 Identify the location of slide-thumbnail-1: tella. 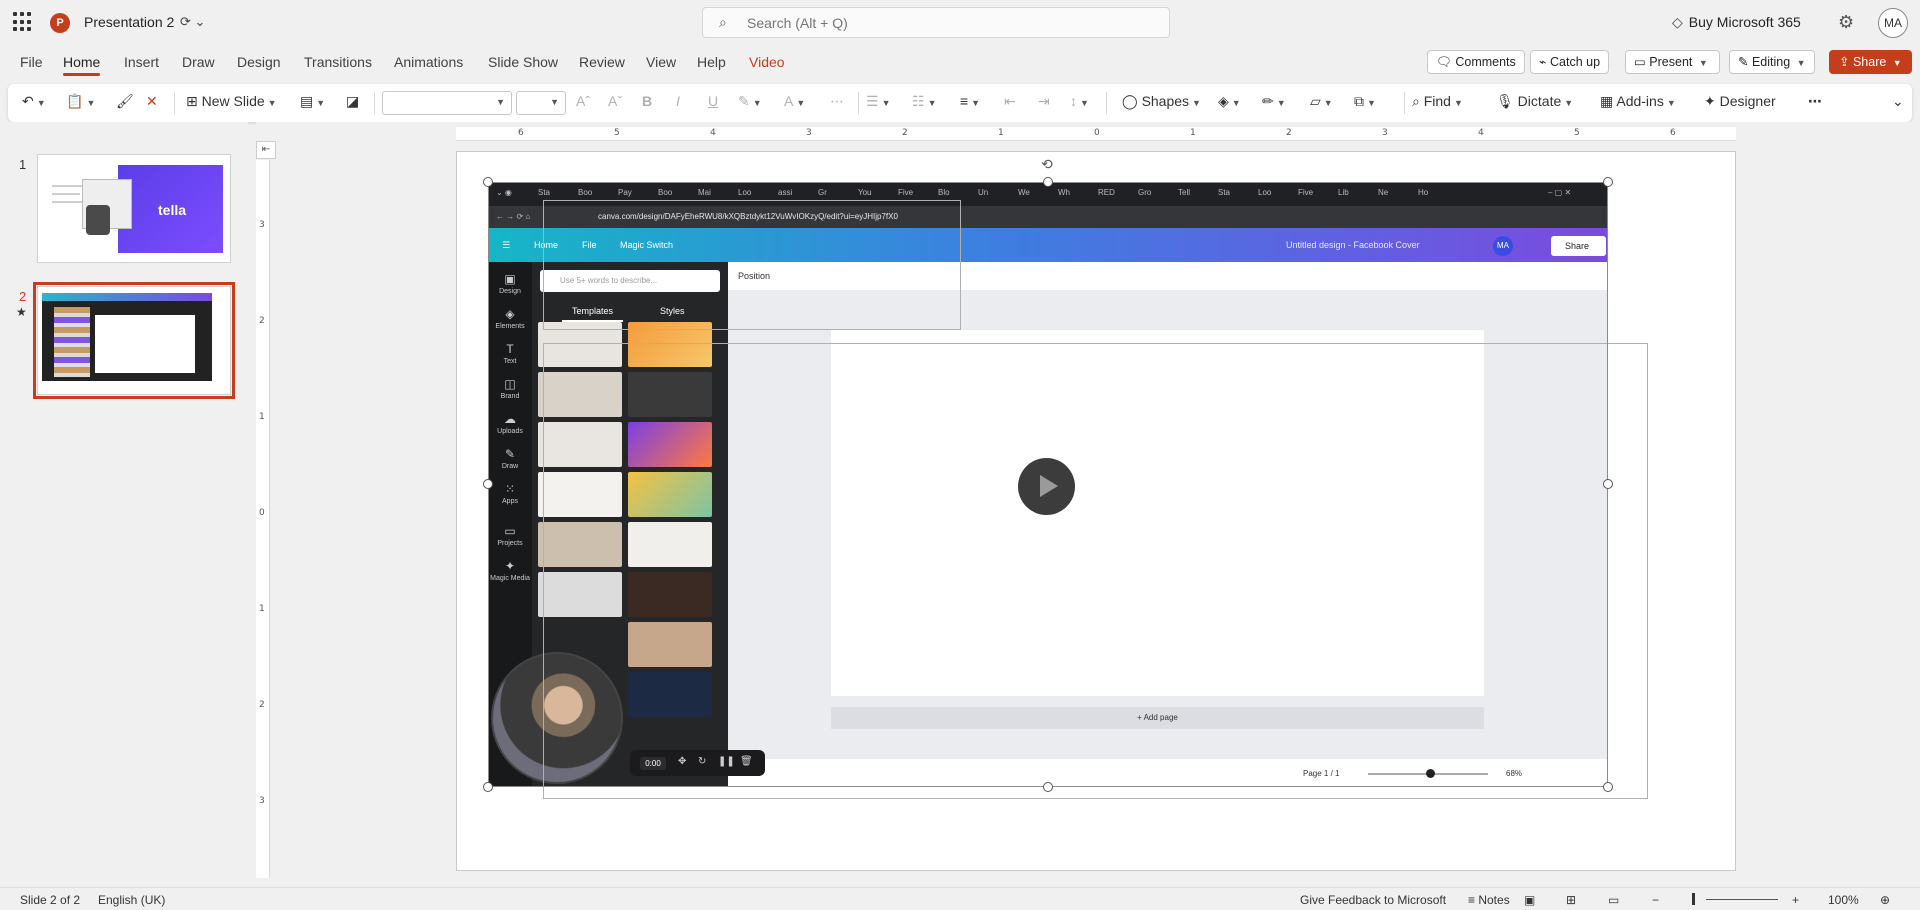
(134, 208).